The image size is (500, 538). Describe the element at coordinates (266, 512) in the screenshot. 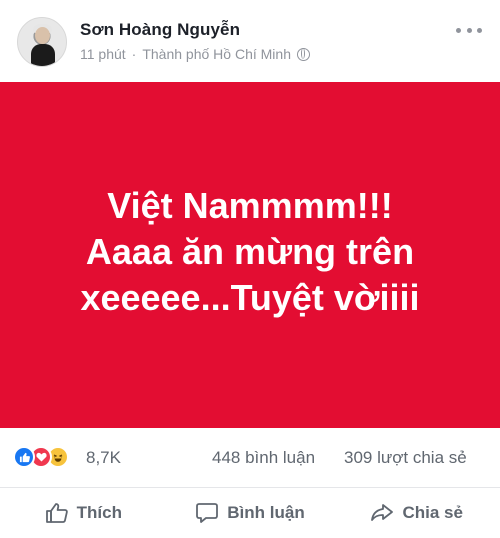

I see `comment-label: Bình luận` at that location.